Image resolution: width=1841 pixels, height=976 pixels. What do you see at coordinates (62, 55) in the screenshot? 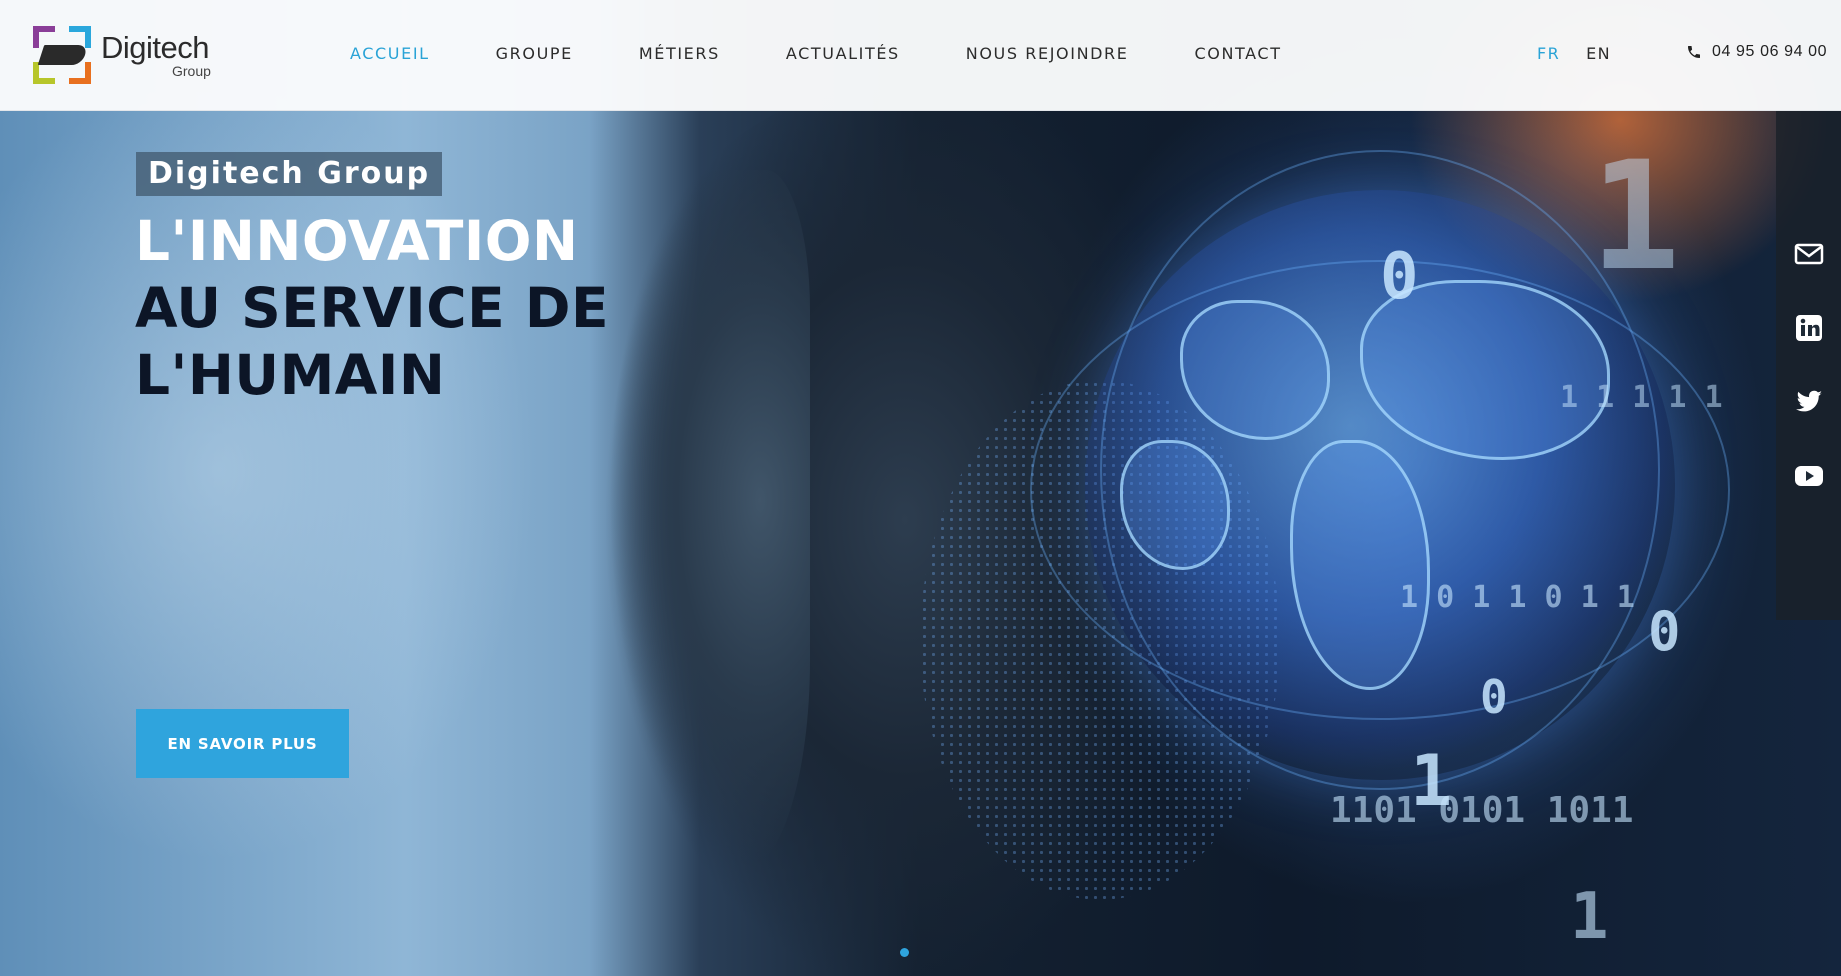
I see `logo-mark-icon` at bounding box center [62, 55].